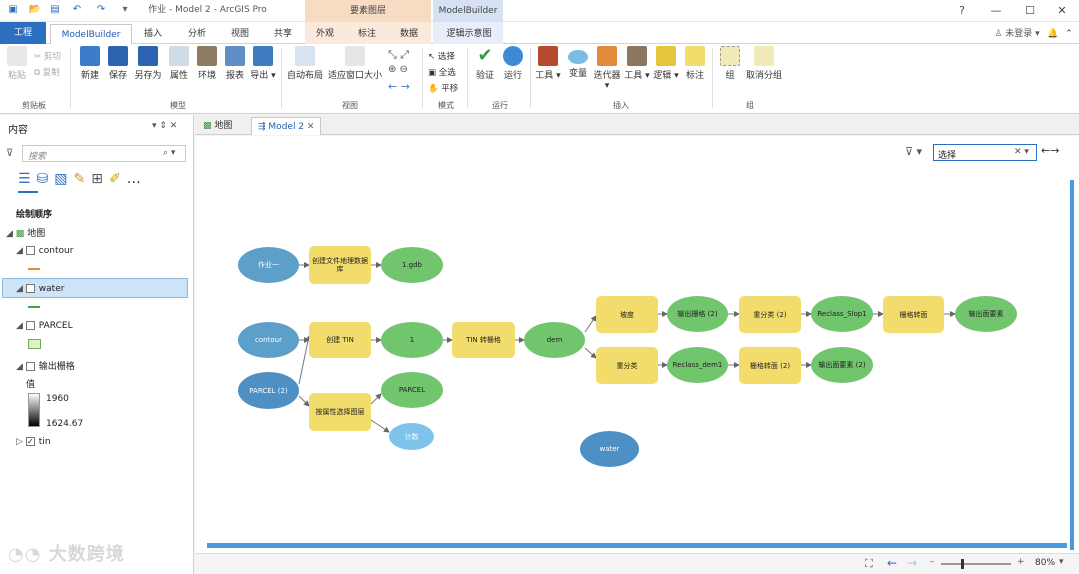 The image size is (1079, 574). Describe the element at coordinates (17, 63) in the screenshot. I see `paste-button: 粘贴` at that location.